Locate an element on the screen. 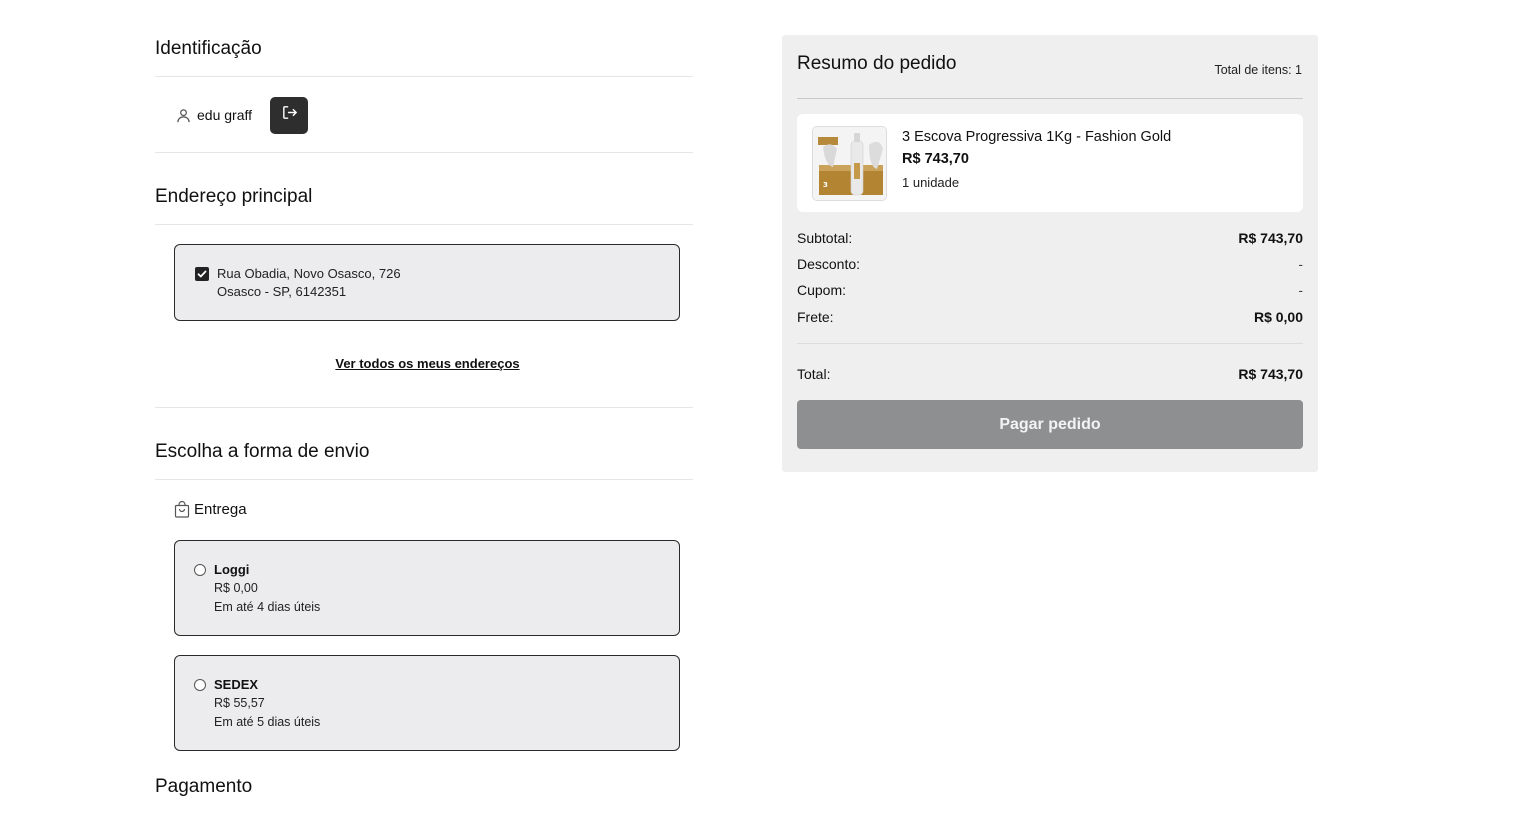 The width and height of the screenshot is (1517, 819). svg-text: 3 is located at coordinates (825, 185).